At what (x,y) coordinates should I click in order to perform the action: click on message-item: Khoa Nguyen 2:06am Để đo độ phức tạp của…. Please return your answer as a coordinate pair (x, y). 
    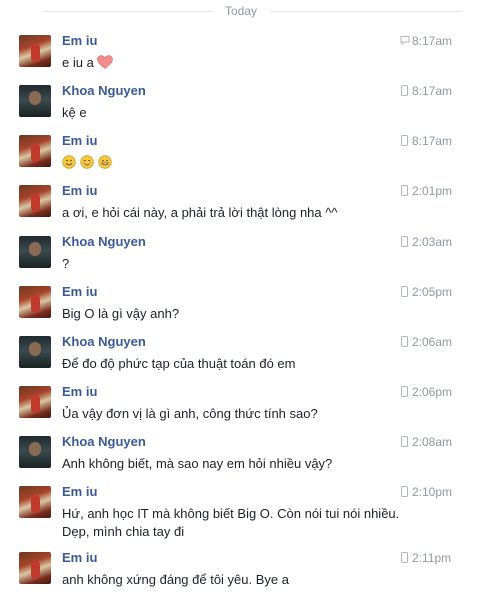
    Looking at the image, I should click on (242, 354).